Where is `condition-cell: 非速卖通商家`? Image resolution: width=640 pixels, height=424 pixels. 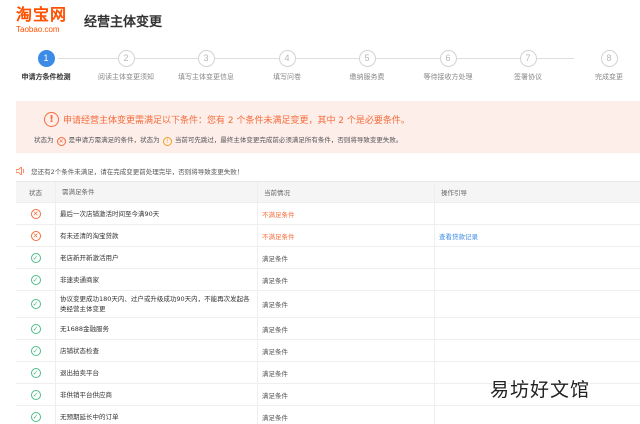 condition-cell: 非速卖通商家 is located at coordinates (157, 279).